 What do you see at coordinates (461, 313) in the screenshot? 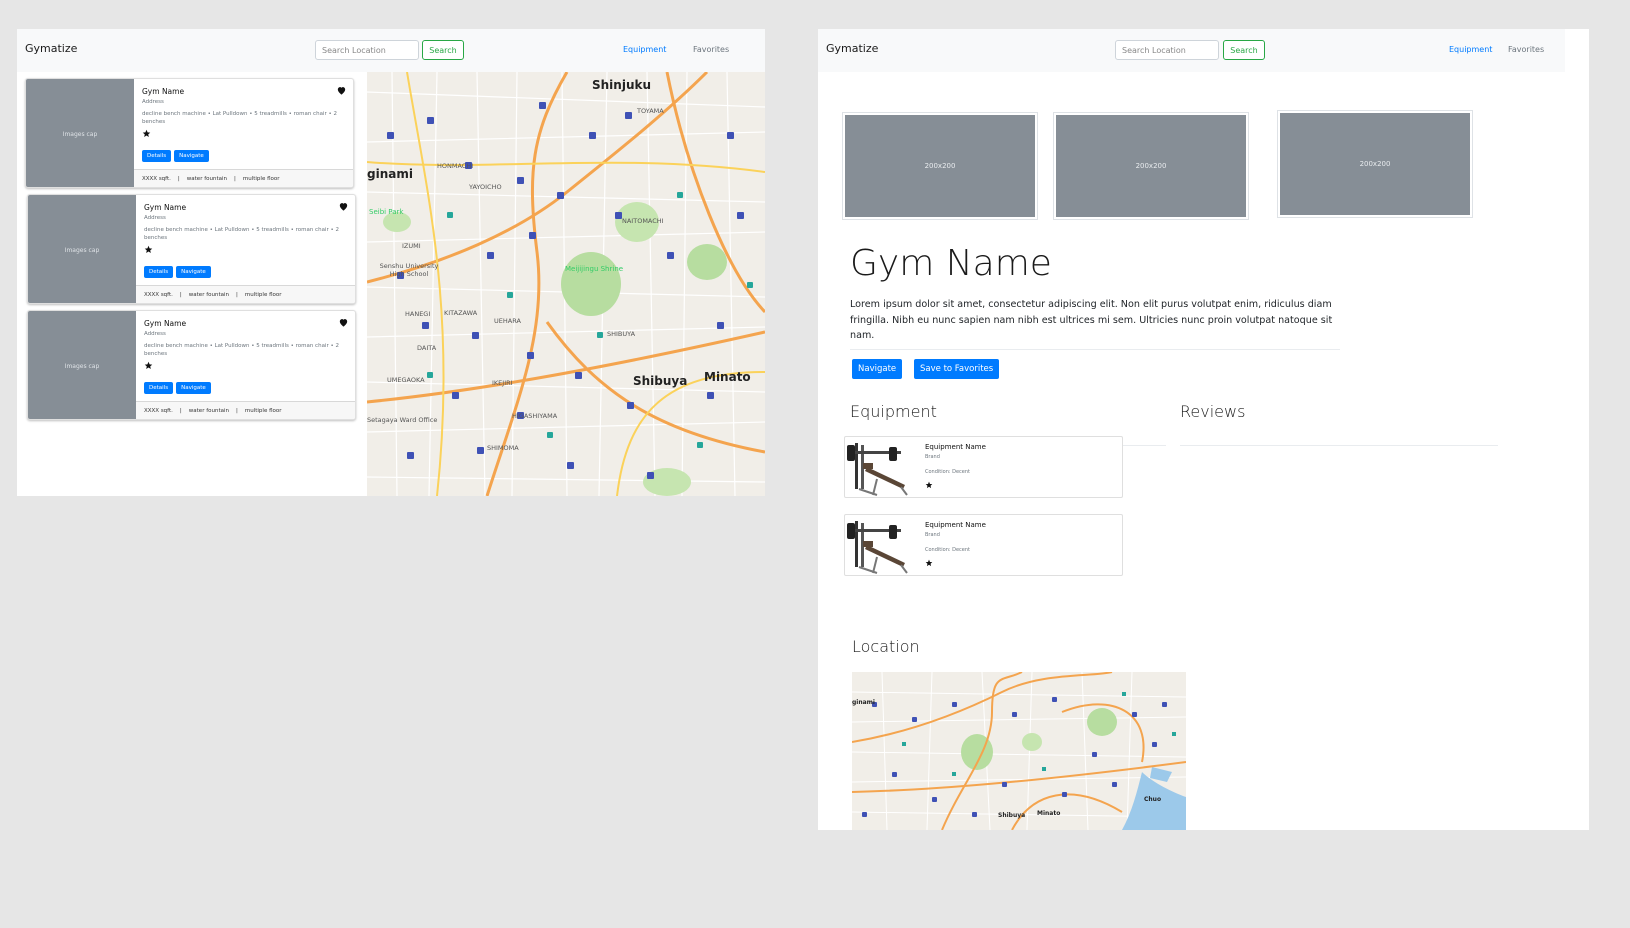
I see `map-label: KITAZAWA` at bounding box center [461, 313].